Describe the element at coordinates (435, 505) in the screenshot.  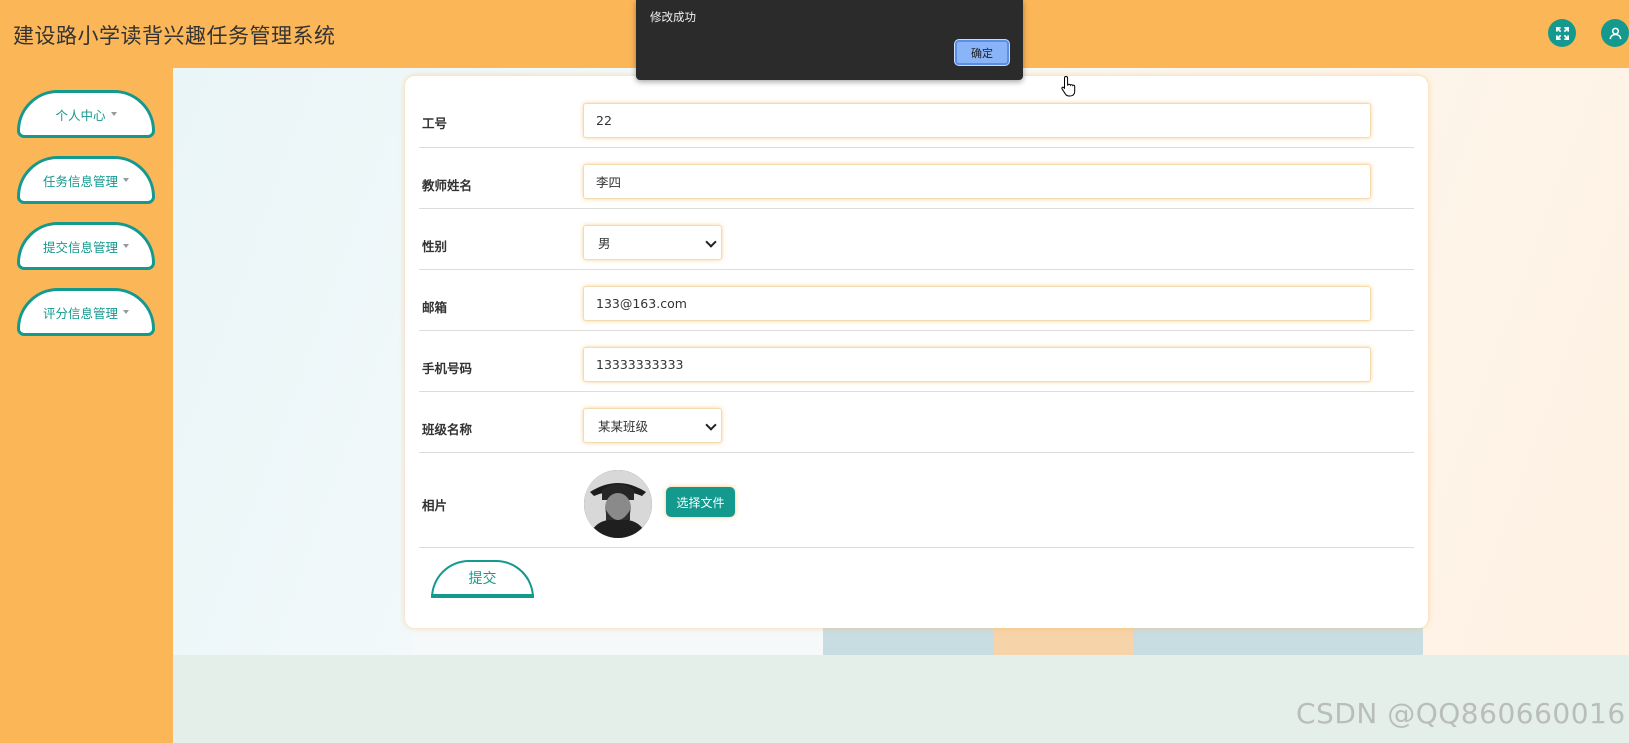
I see `field-label: 相片` at that location.